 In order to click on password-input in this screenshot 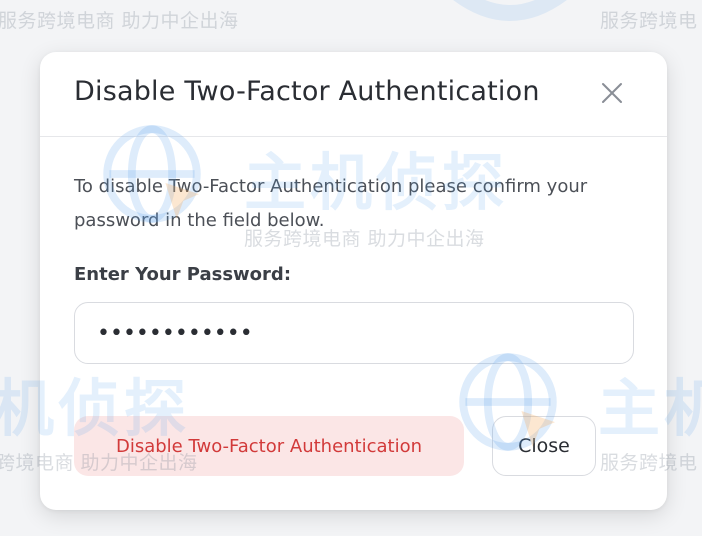, I will do `click(354, 333)`.